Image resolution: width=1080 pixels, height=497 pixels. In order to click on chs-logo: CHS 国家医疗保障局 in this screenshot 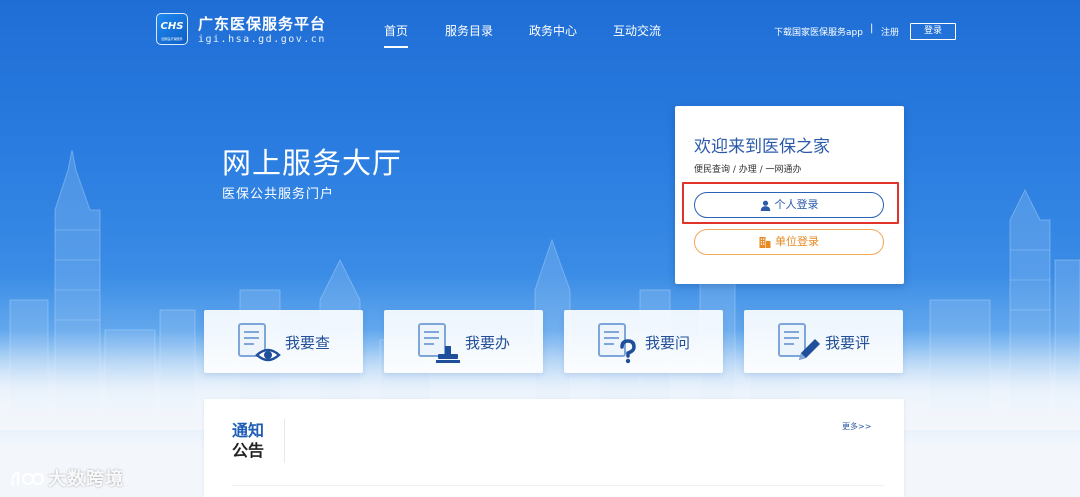, I will do `click(172, 29)`.